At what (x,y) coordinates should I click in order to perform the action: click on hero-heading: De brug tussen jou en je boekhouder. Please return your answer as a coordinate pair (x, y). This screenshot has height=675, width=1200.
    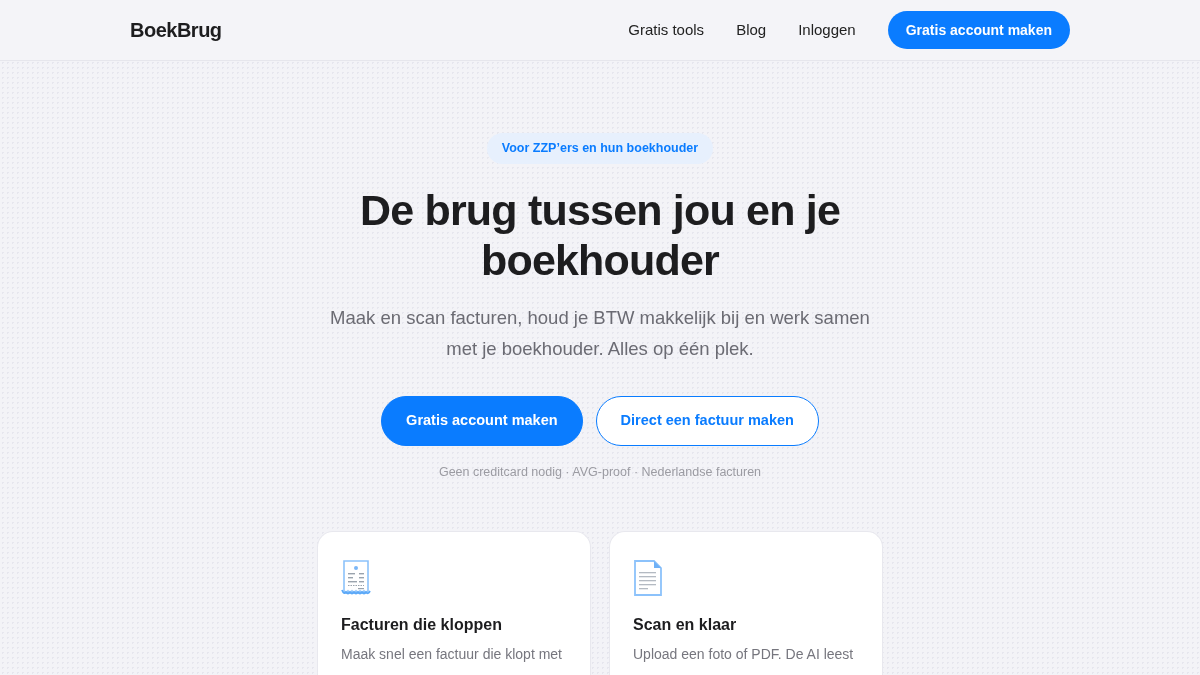
    Looking at the image, I should click on (600, 235).